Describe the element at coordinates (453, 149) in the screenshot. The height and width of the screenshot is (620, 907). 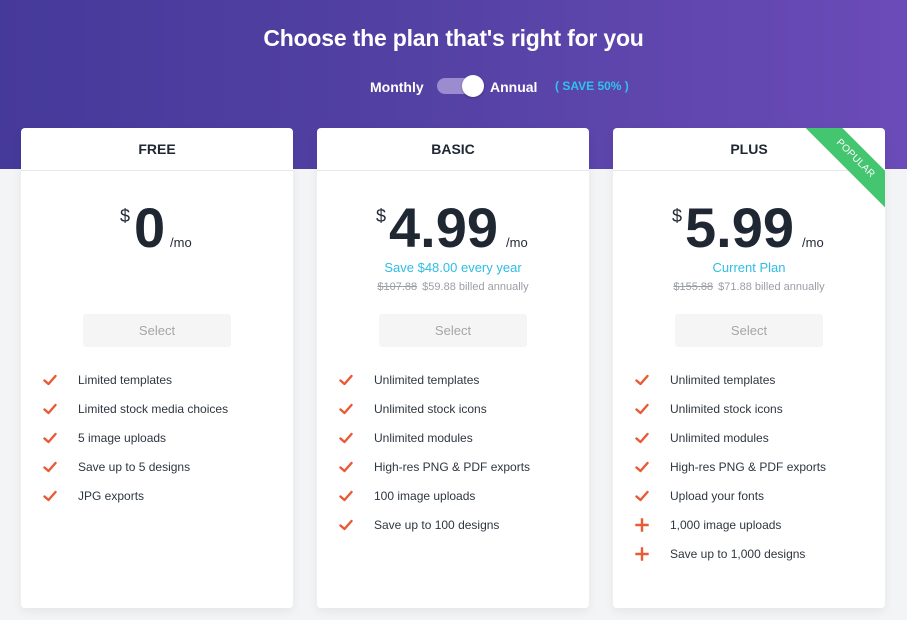
I see `plan-name: BASIC` at that location.